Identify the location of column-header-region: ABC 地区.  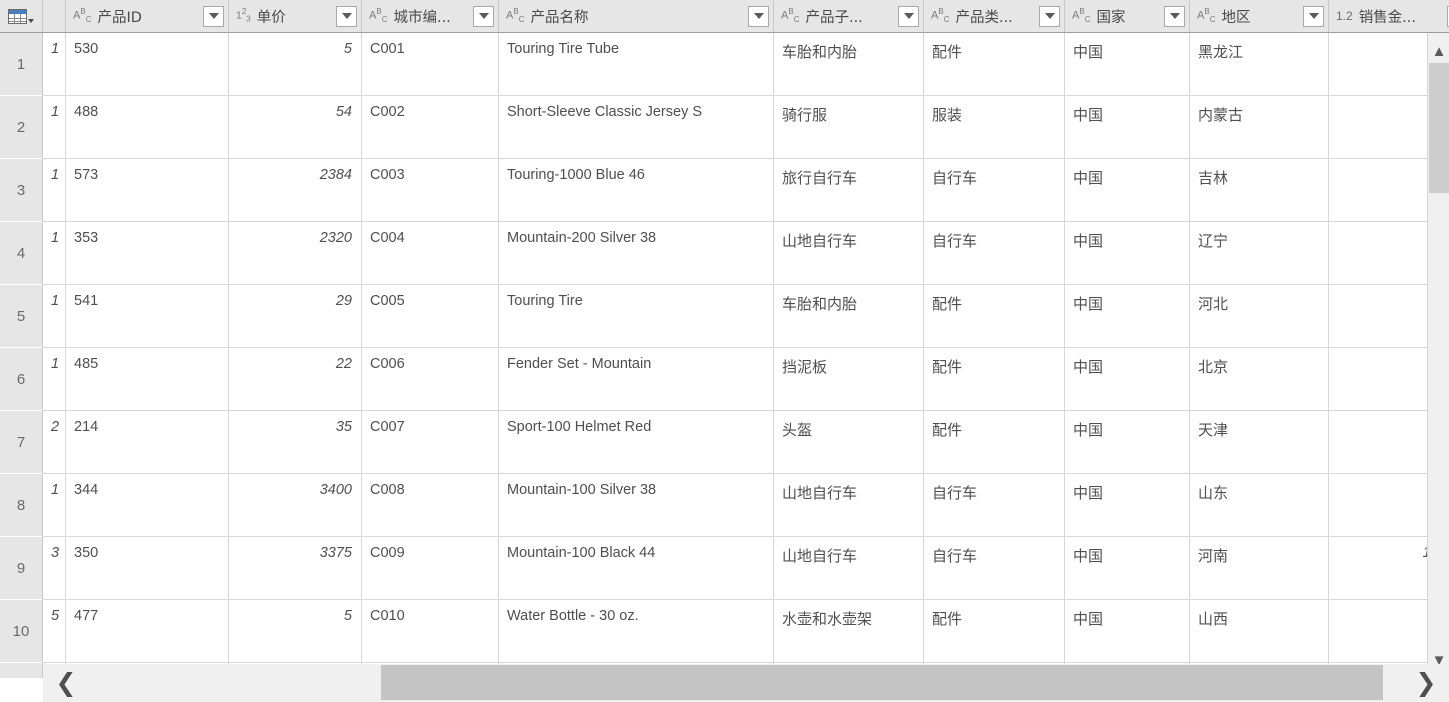
(1259, 16).